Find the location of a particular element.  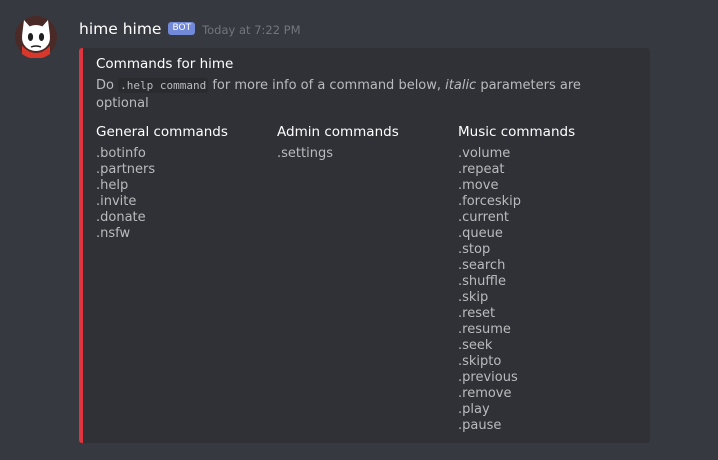

timestamp: Today at 7:22 PM is located at coordinates (251, 30).